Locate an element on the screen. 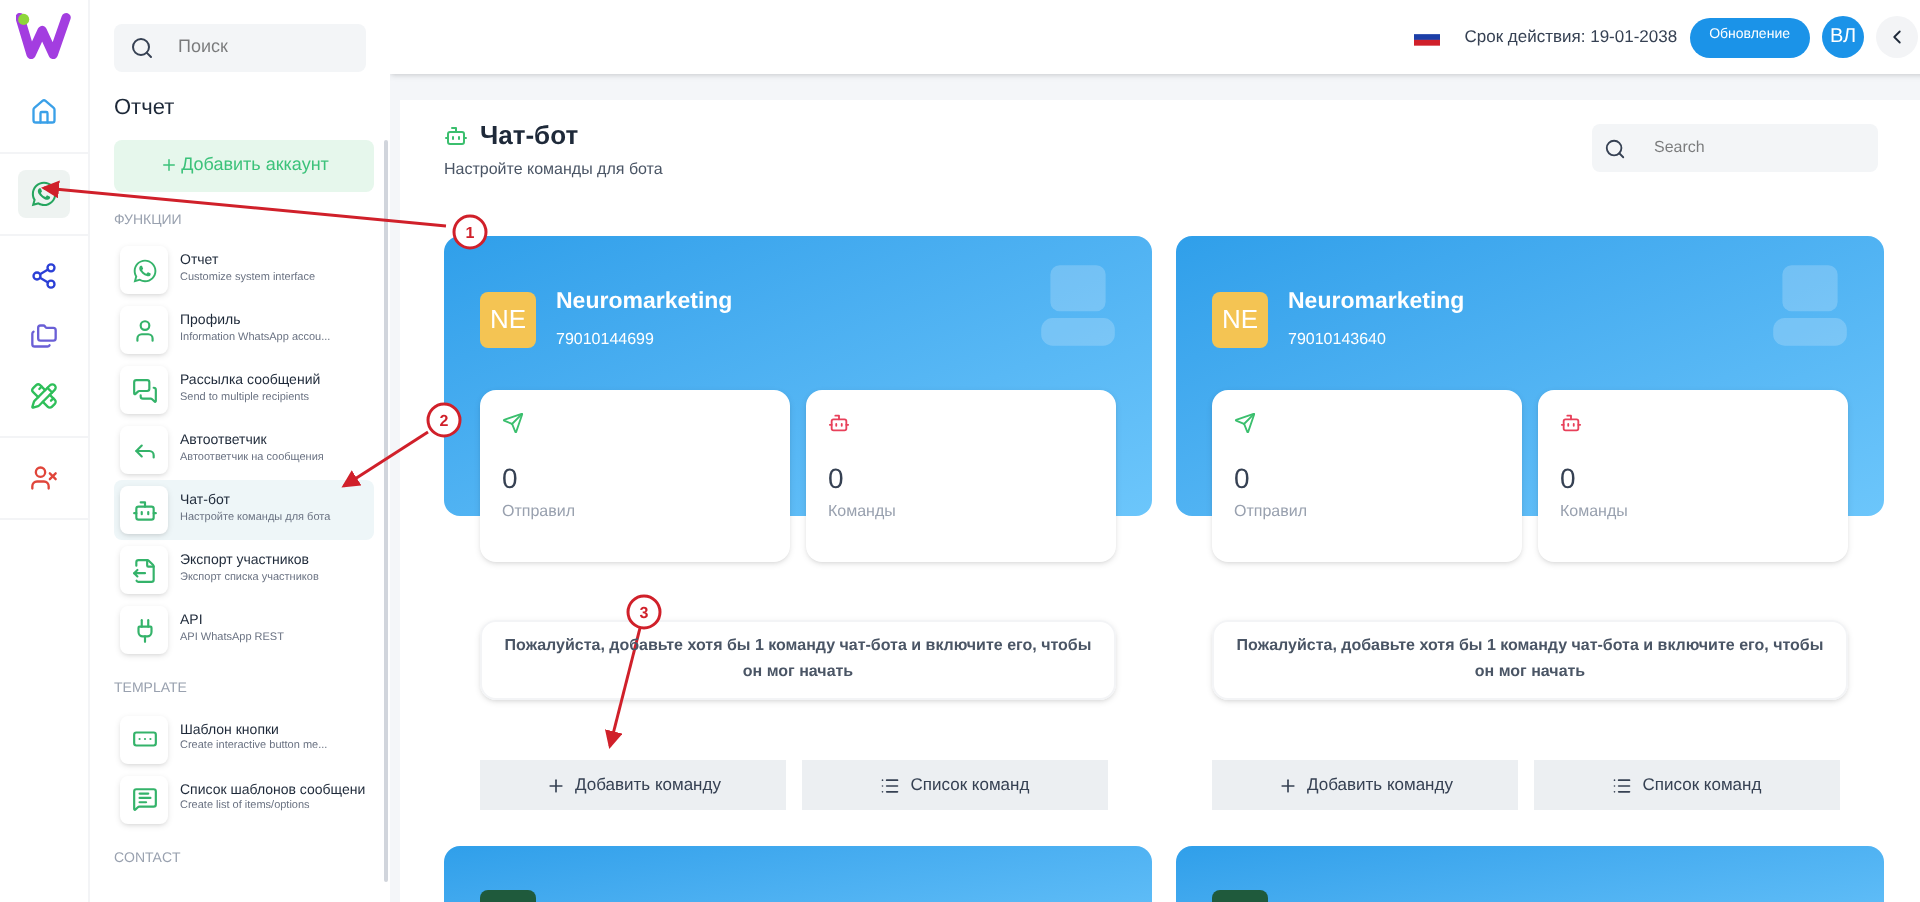  notice-text: Пожалуйста, добавьте хотя бы 1 команду чат-бота и включите его, чтобы он мог начать is located at coordinates (1530, 659).